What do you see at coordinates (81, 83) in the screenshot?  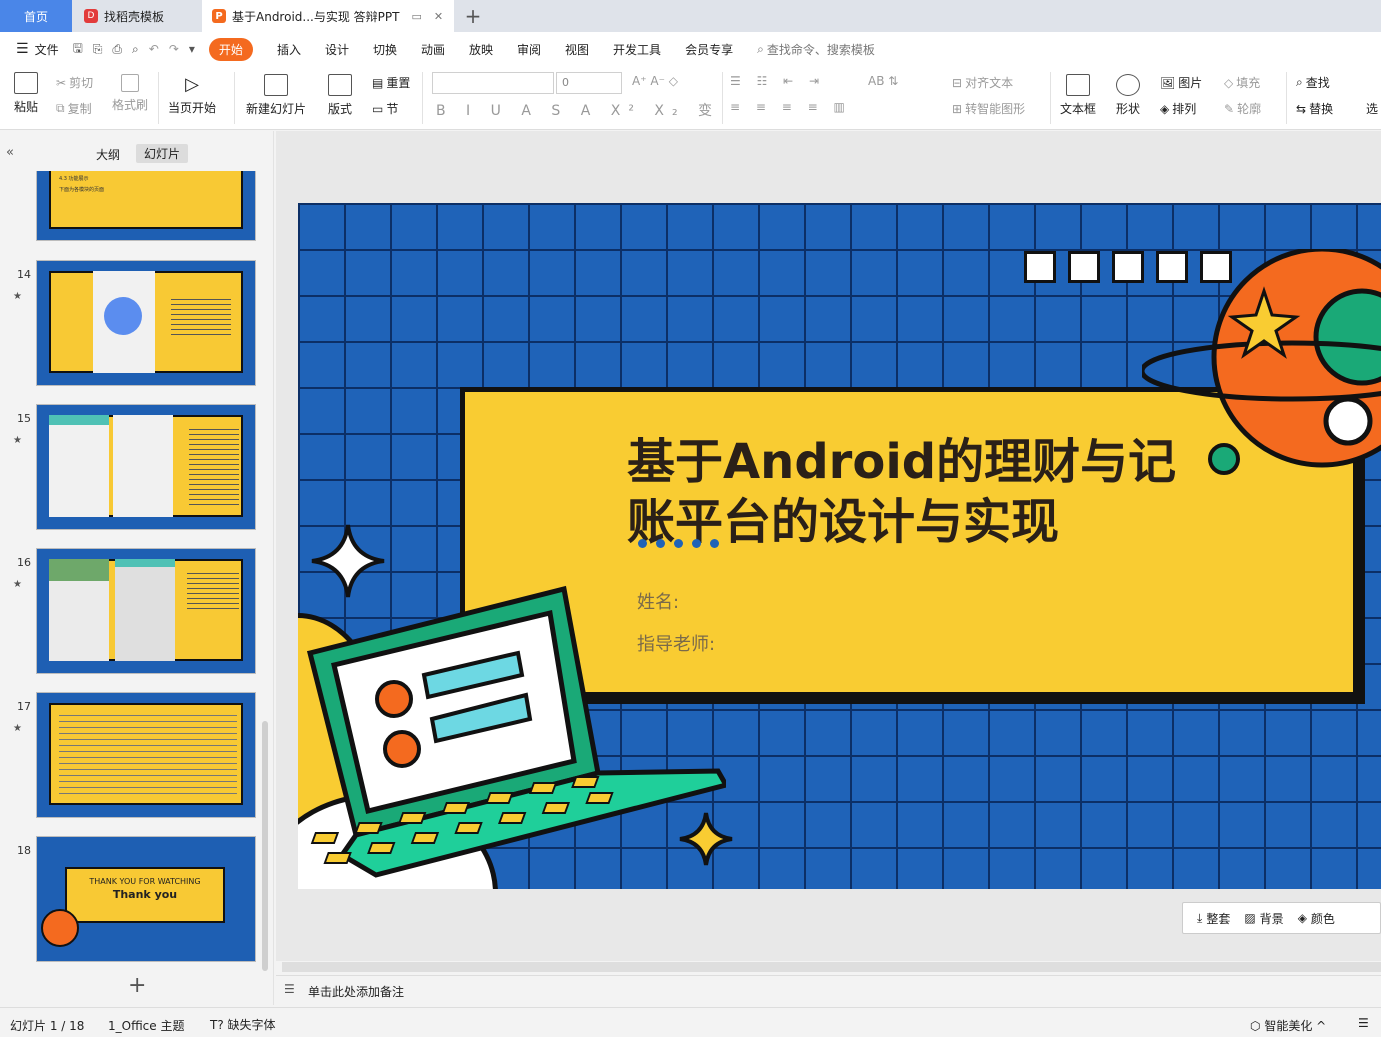 I see `cut-label: 剪切` at bounding box center [81, 83].